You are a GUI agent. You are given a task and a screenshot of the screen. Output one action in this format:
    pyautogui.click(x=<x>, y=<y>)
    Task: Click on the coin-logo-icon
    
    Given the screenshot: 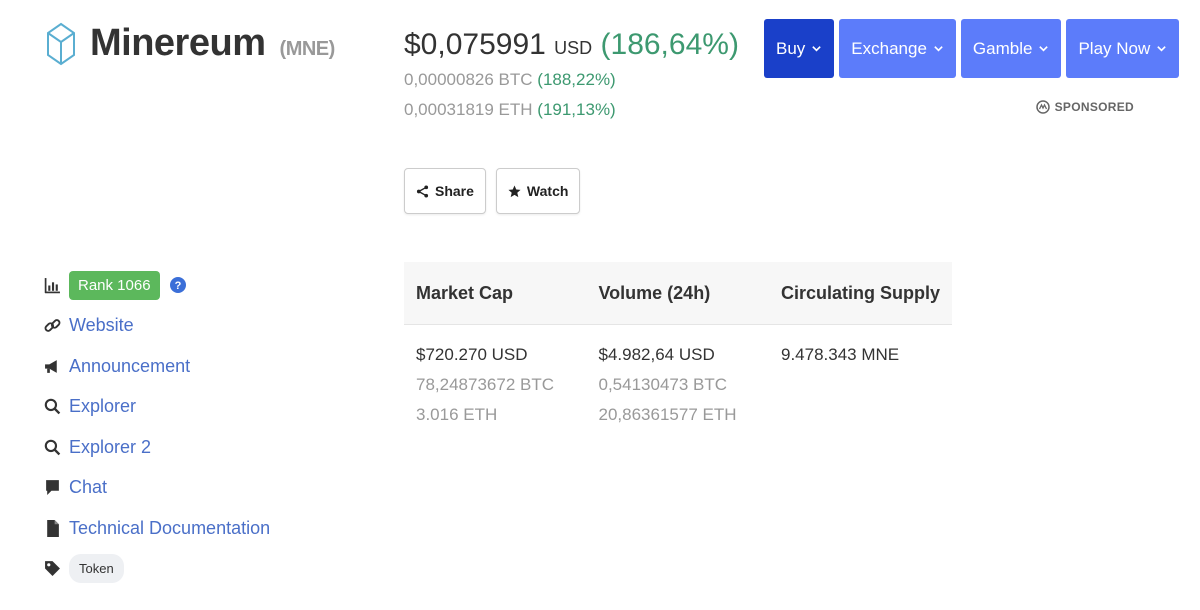 What is the action you would take?
    pyautogui.click(x=61, y=44)
    